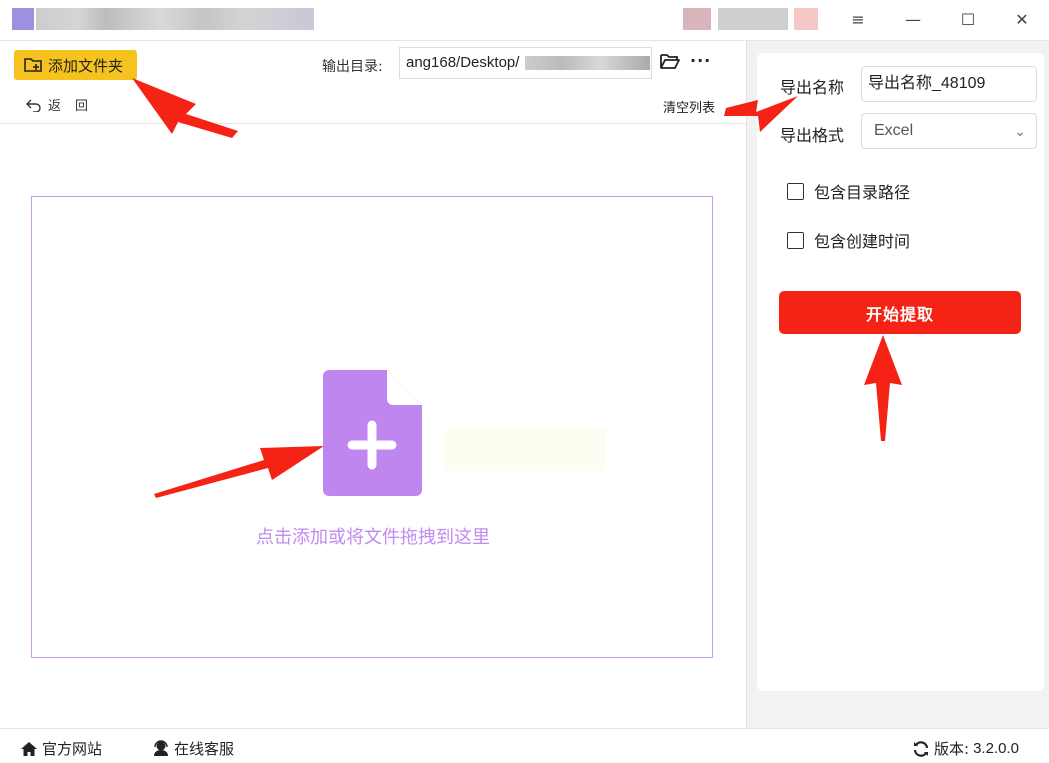 The image size is (1049, 763). I want to click on back-button: 返回, so click(64, 104).